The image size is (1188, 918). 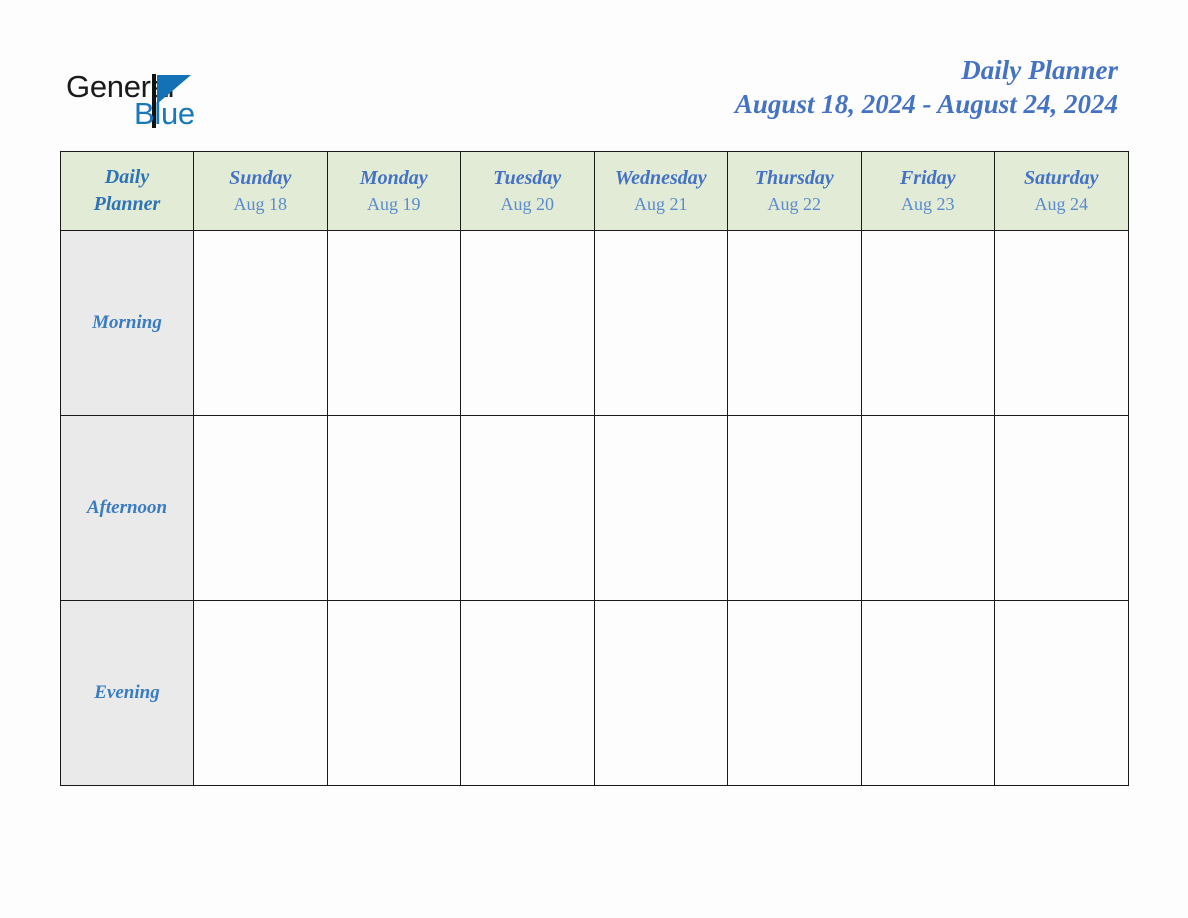 I want to click on corner-label-line2: Planner, so click(x=127, y=204).